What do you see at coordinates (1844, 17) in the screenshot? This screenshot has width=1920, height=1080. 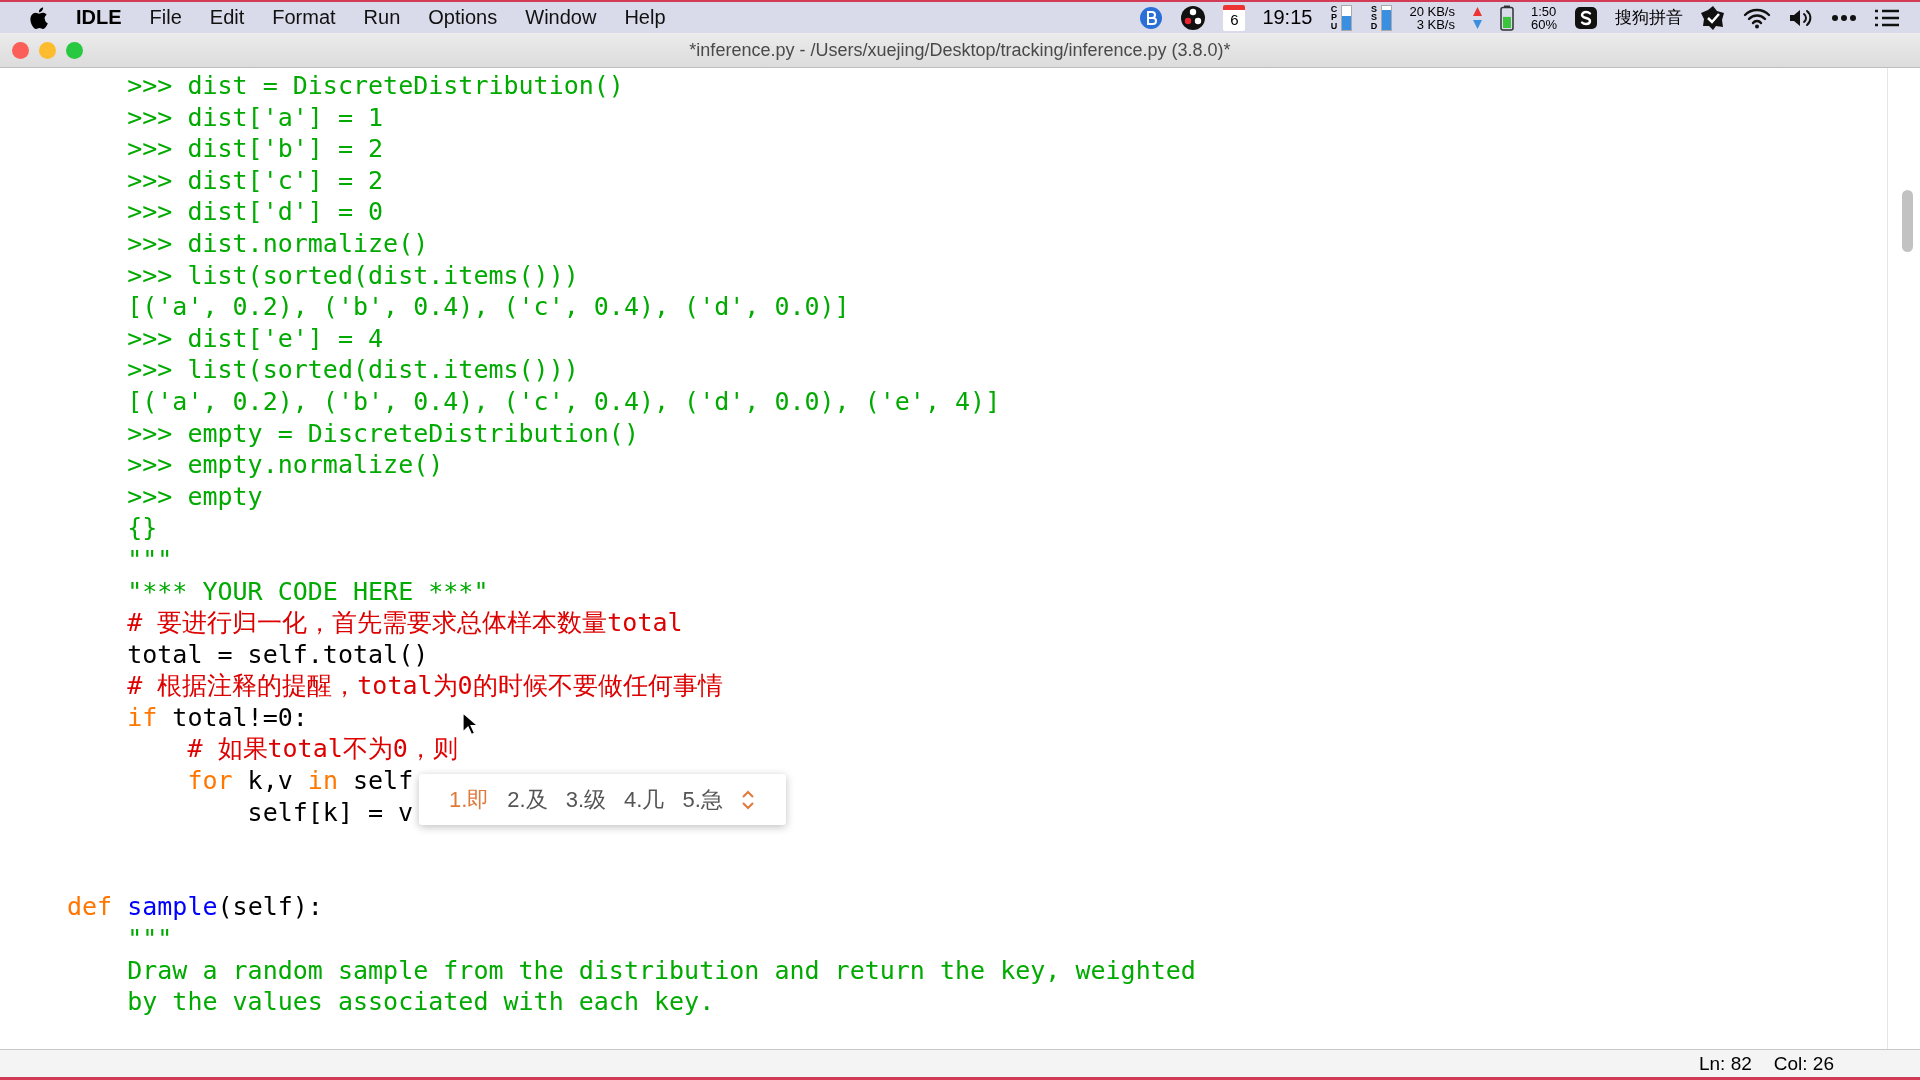 I see `more-icon` at bounding box center [1844, 17].